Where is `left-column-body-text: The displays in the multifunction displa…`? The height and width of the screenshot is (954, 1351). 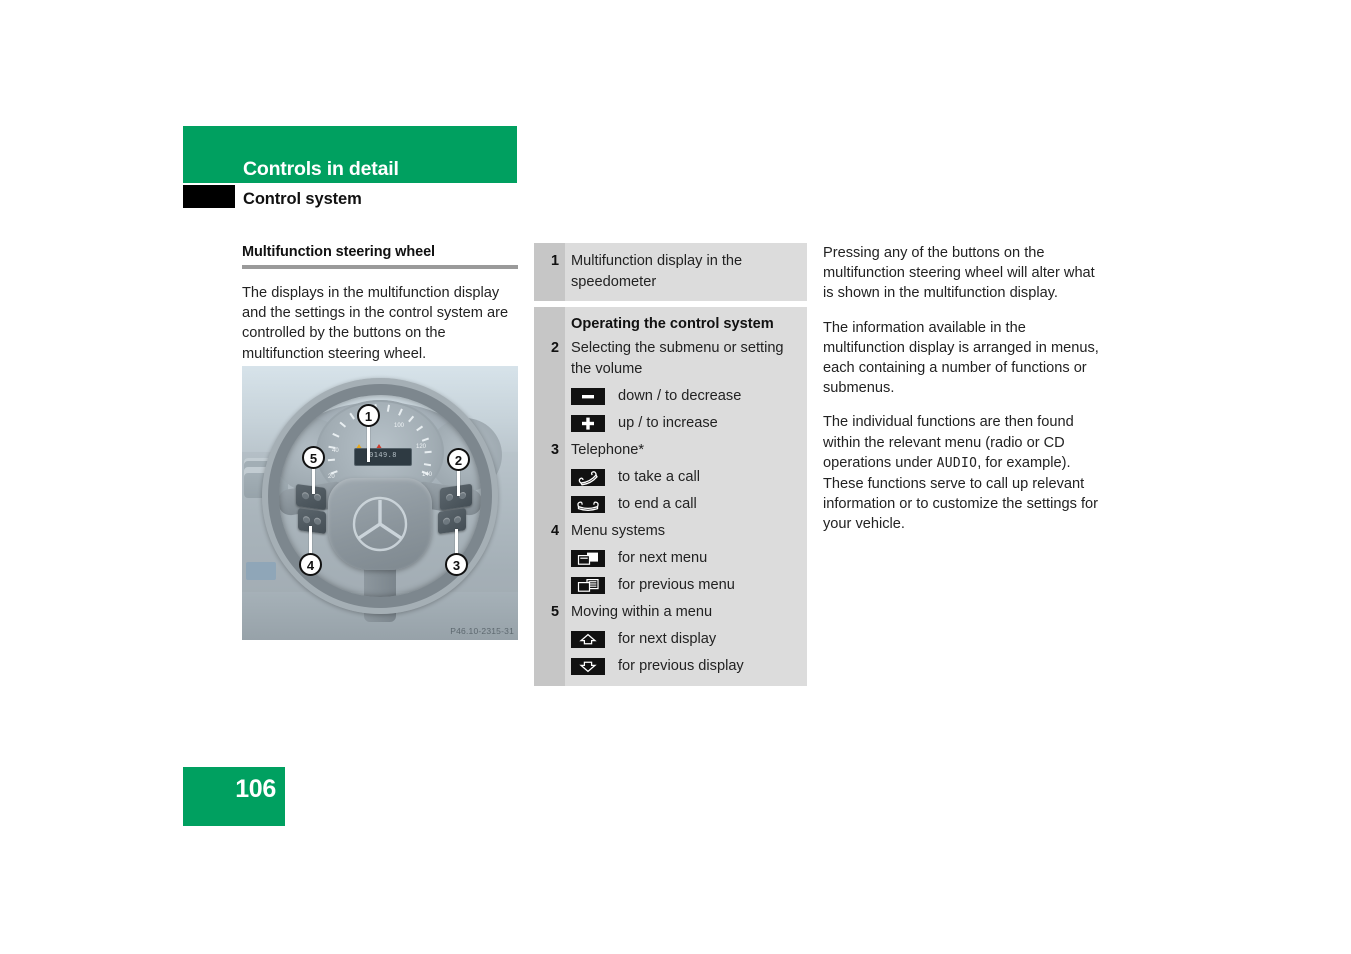 left-column-body-text: The displays in the multifunction displa… is located at coordinates (375, 323).